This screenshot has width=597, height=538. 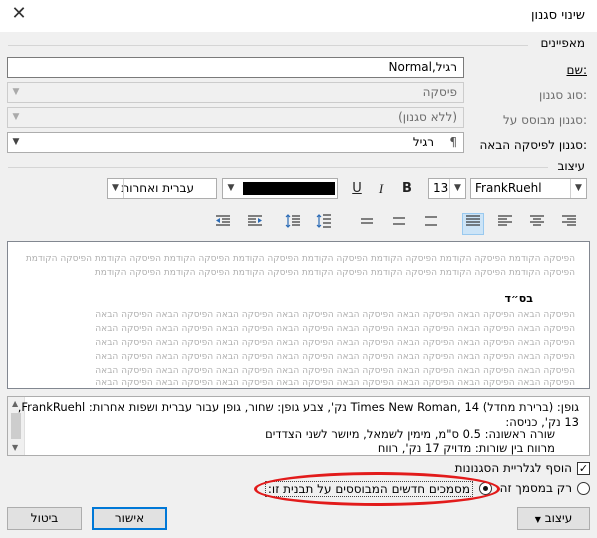 What do you see at coordinates (235, 67) in the screenshot?
I see `name-field: רגיל,Normal` at bounding box center [235, 67].